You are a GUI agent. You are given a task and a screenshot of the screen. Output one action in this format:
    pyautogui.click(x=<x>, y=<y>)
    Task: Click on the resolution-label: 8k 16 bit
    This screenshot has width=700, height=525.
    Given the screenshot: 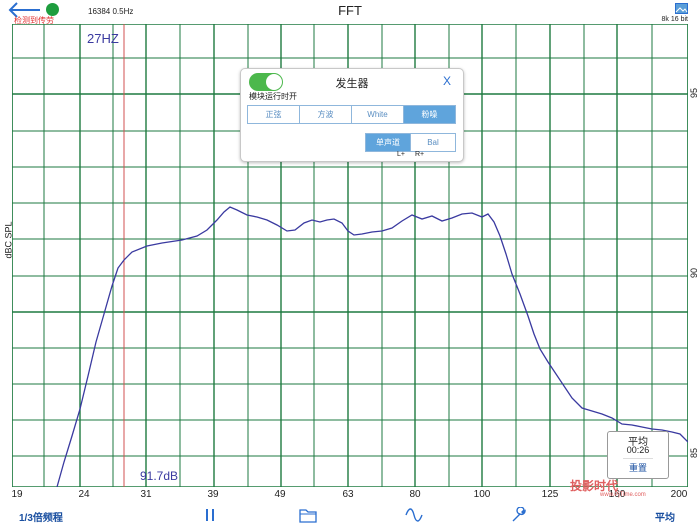 What is the action you would take?
    pyautogui.click(x=674, y=19)
    